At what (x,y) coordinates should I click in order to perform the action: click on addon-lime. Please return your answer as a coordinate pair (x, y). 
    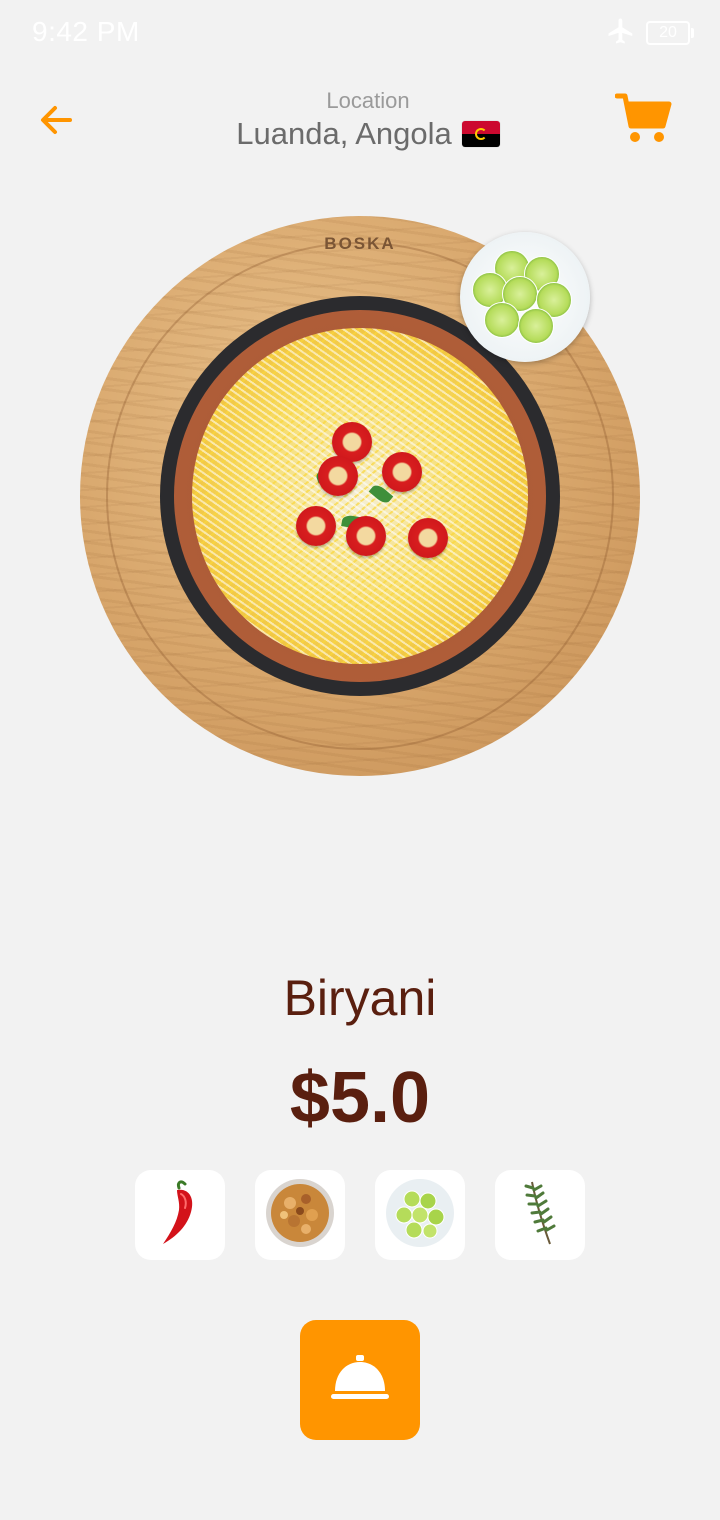
    Looking at the image, I should click on (420, 1215).